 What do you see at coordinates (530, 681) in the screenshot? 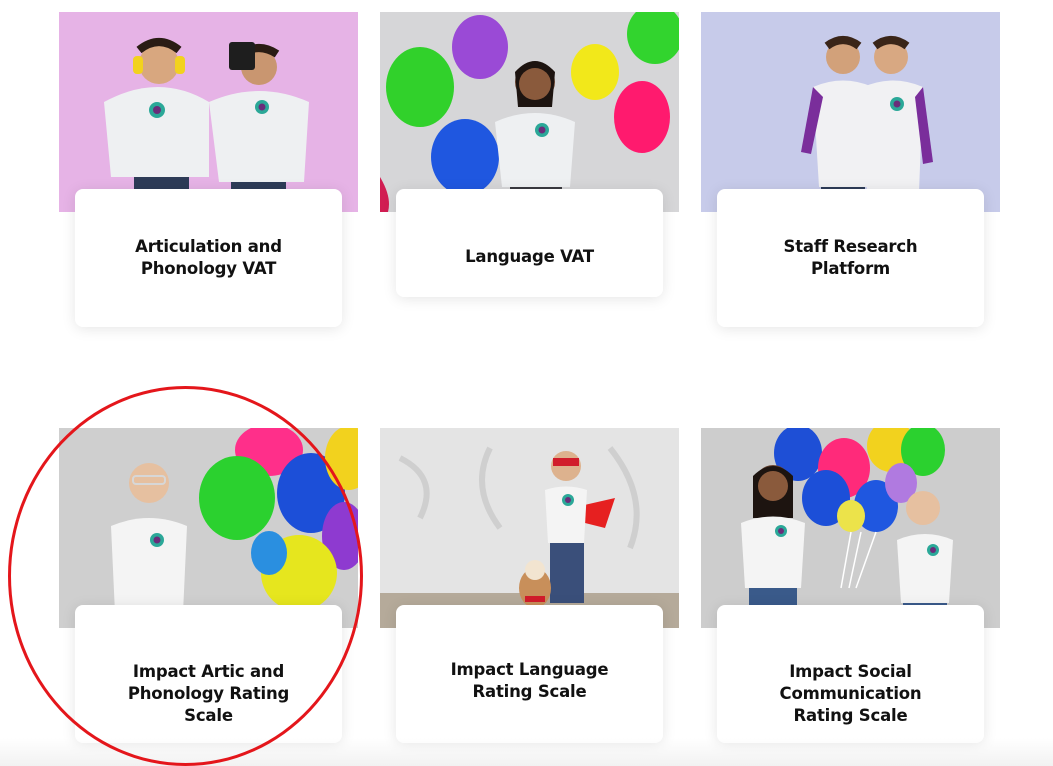
I see `card-title: Impact Language Rating Scale` at bounding box center [530, 681].